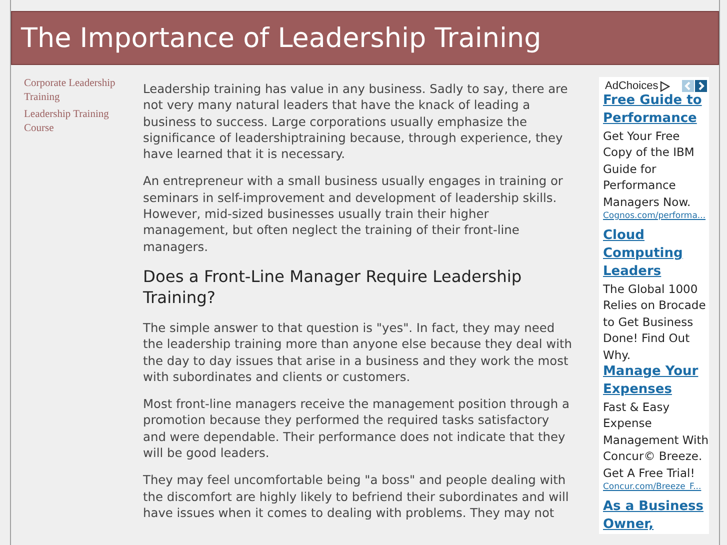 This screenshot has height=545, width=727. What do you see at coordinates (358, 353) in the screenshot?
I see `paragraph: The simple answer to that question is "yes". In fact, they may need the leadership training more than anyone else because they deal with the day to day issues that arise in a business and they work the most with subordinates and clients or customers.` at bounding box center [358, 353].